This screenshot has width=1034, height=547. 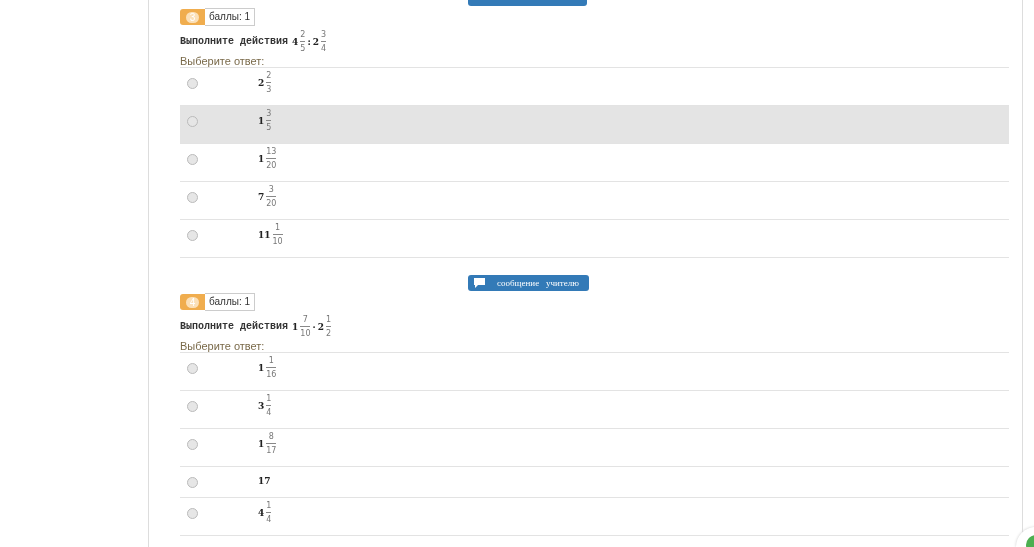 I want to click on fraction: 2 3, so click(x=269, y=82).